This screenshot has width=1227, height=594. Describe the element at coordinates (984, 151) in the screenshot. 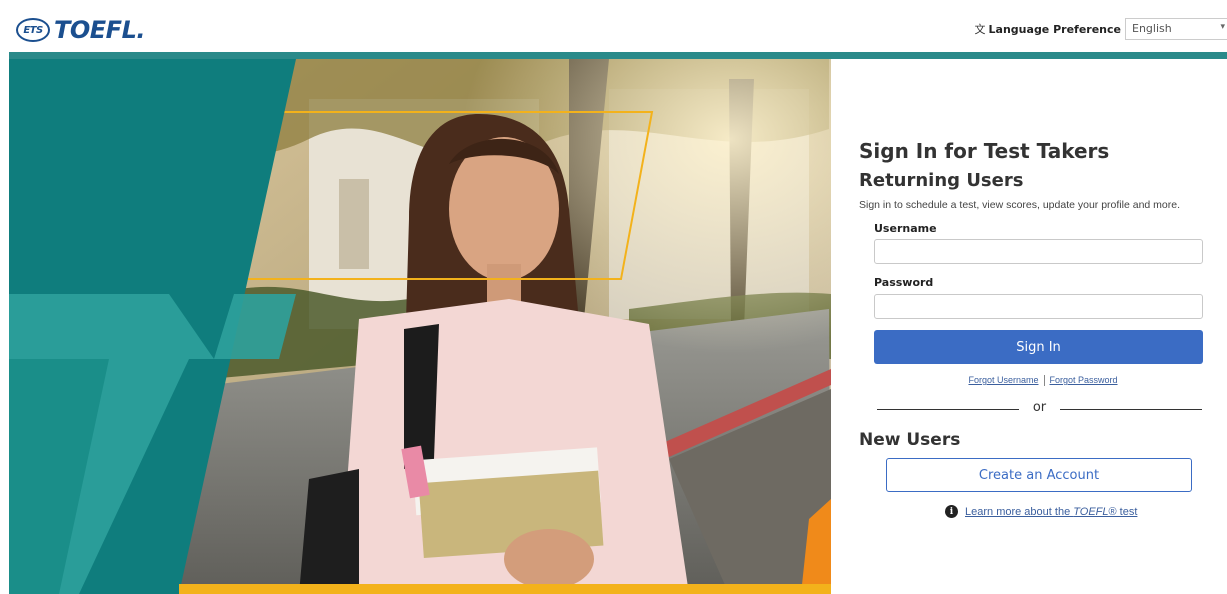

I see `page-title: Sign In for Test Takers` at that location.